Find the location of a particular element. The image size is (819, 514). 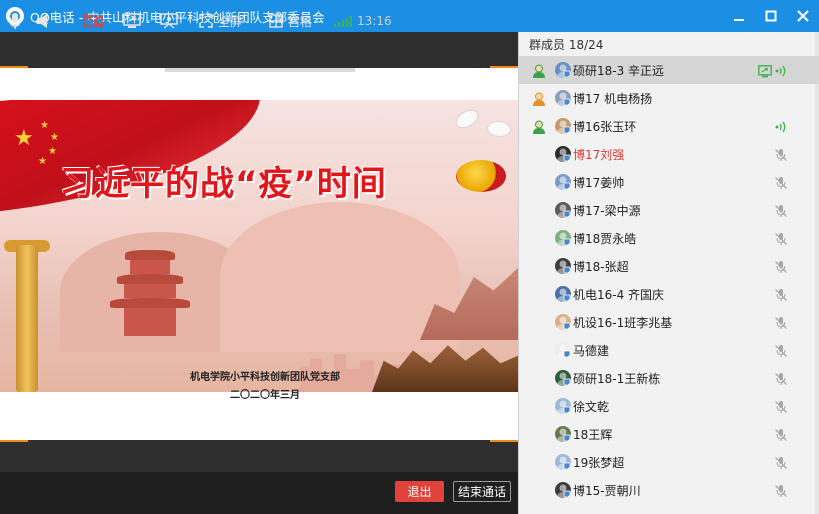

member-name: 博18贾永皓 is located at coordinates (605, 239).